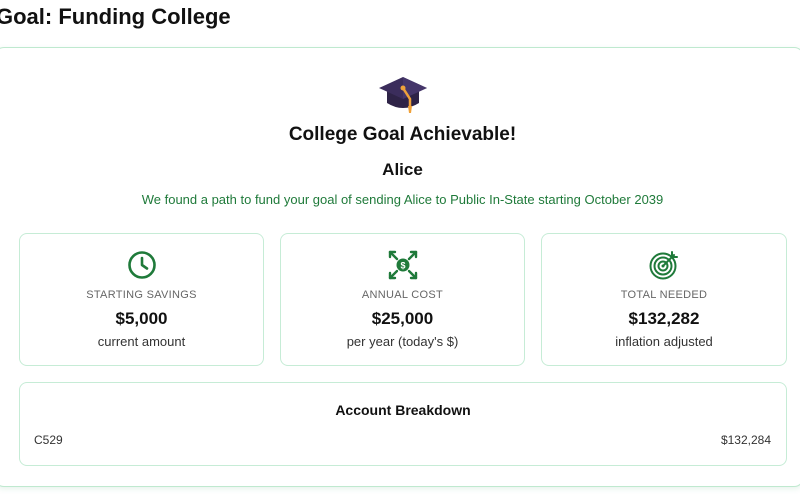 Image resolution: width=800 pixels, height=500 pixels. What do you see at coordinates (141, 295) in the screenshot?
I see `stat-label: STARTING SAVINGS` at bounding box center [141, 295].